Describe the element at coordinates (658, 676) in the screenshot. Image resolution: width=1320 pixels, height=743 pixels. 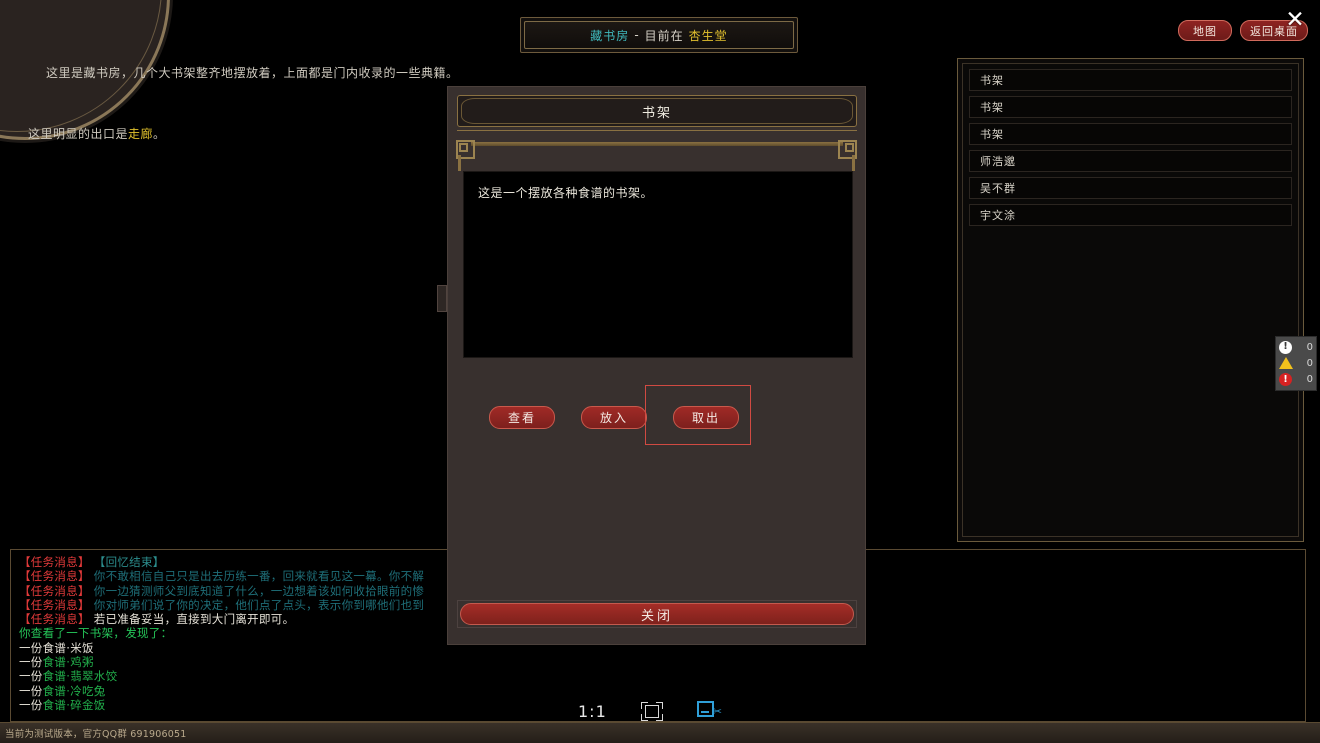
I see `found-item: 一份食谱·翡翠水饺` at that location.